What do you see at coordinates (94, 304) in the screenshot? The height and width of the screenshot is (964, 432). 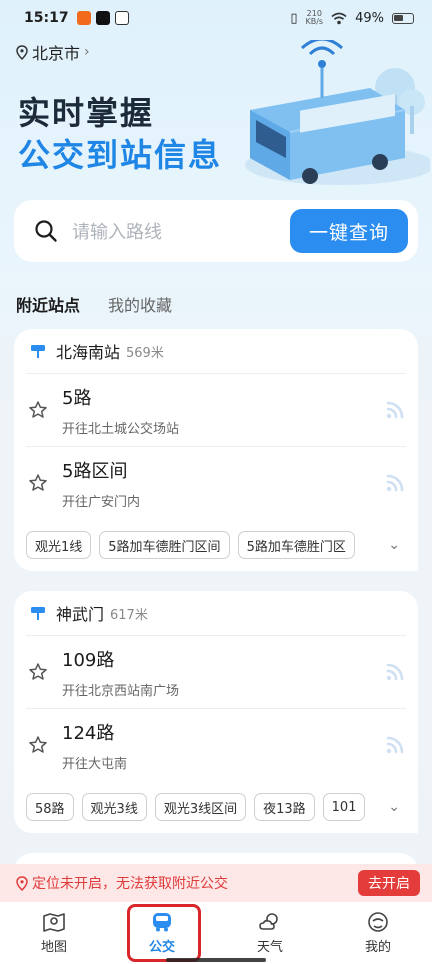 I see `stop-tabs: 附近站点 我的收藏` at bounding box center [94, 304].